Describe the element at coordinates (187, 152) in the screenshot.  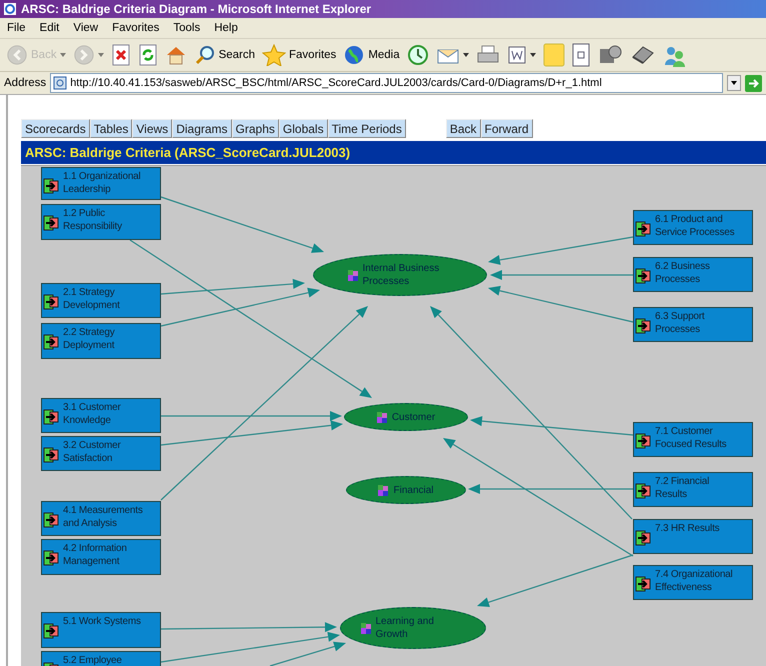
I see `page-heading: ARSC: Baldrige Criteria (ARSC_ScoreCard.JUL2003)` at that location.